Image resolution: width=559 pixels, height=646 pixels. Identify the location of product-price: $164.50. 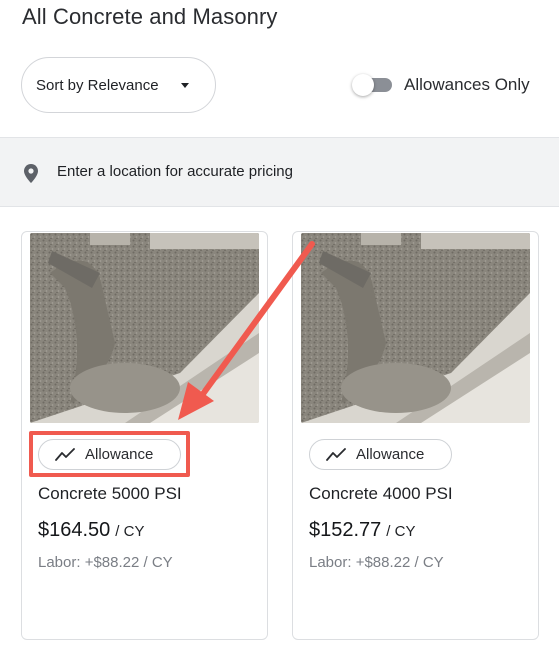
(74, 530).